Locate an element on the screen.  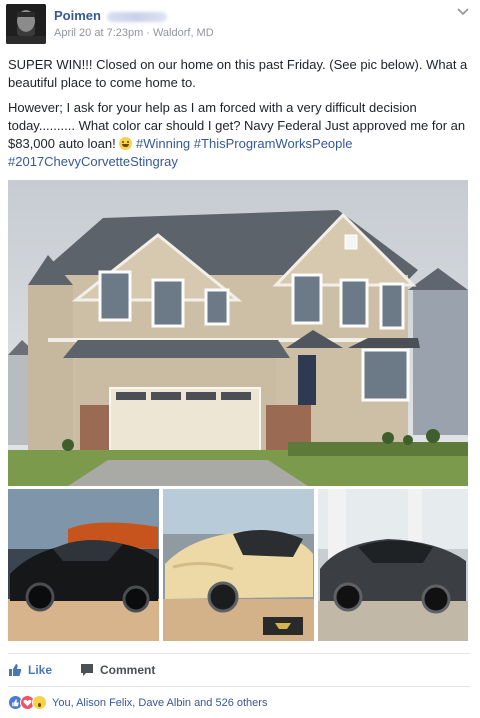
post-meta: April 20 at 7:23pm · Waldorf, MD is located at coordinates (134, 33).